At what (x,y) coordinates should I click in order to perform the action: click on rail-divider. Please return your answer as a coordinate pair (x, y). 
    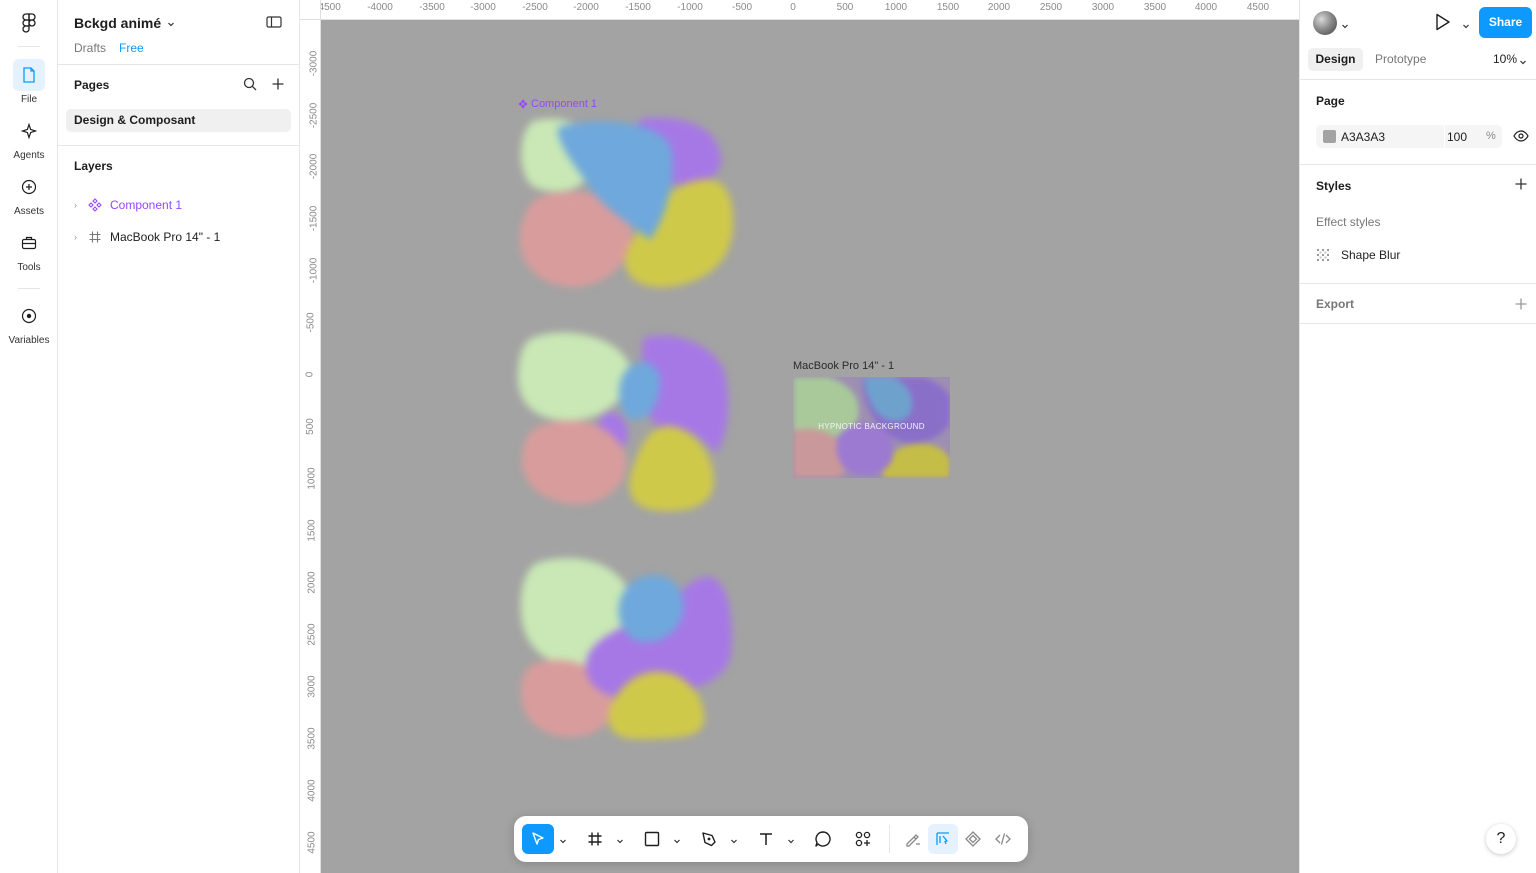
    Looking at the image, I should click on (29, 288).